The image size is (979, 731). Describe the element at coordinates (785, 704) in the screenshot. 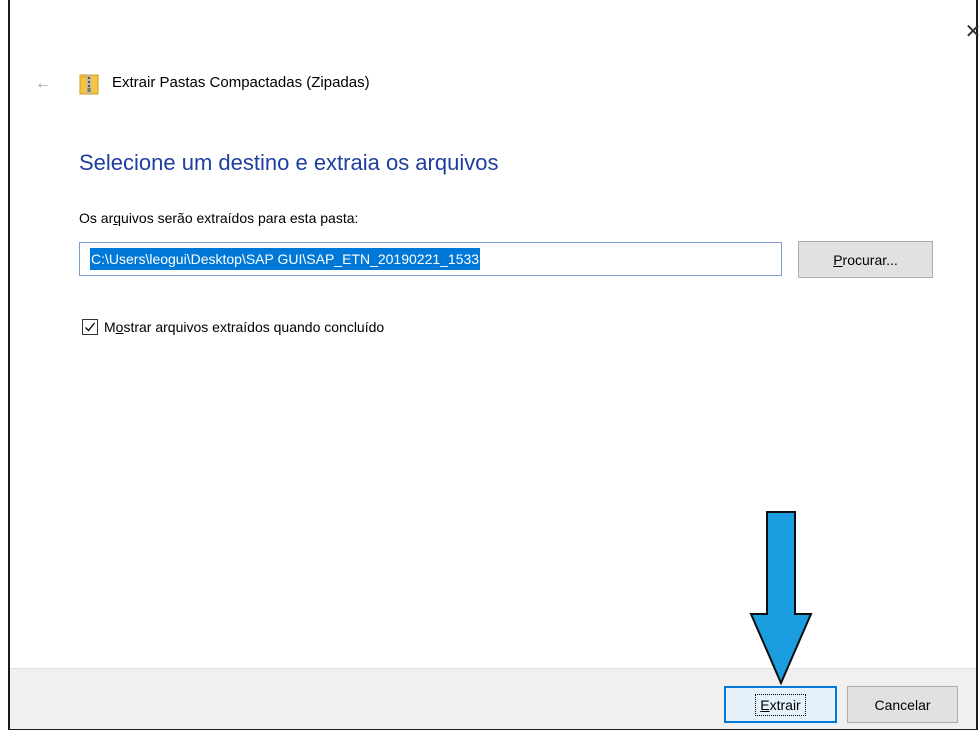

I see `extract-button-text: xtrair` at that location.